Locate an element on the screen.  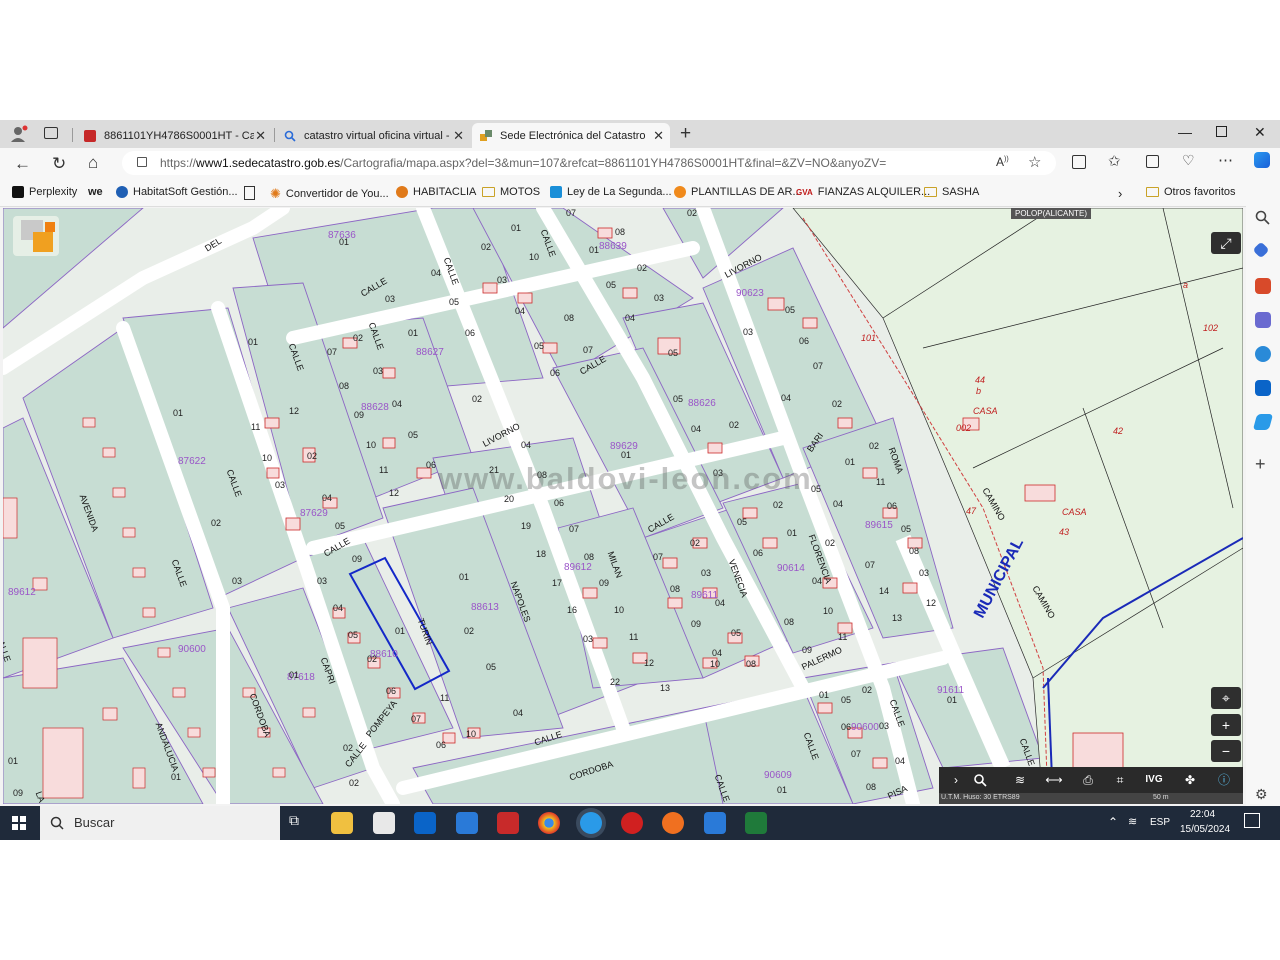
new-tab-icon: + is located at coordinates (685, 134).